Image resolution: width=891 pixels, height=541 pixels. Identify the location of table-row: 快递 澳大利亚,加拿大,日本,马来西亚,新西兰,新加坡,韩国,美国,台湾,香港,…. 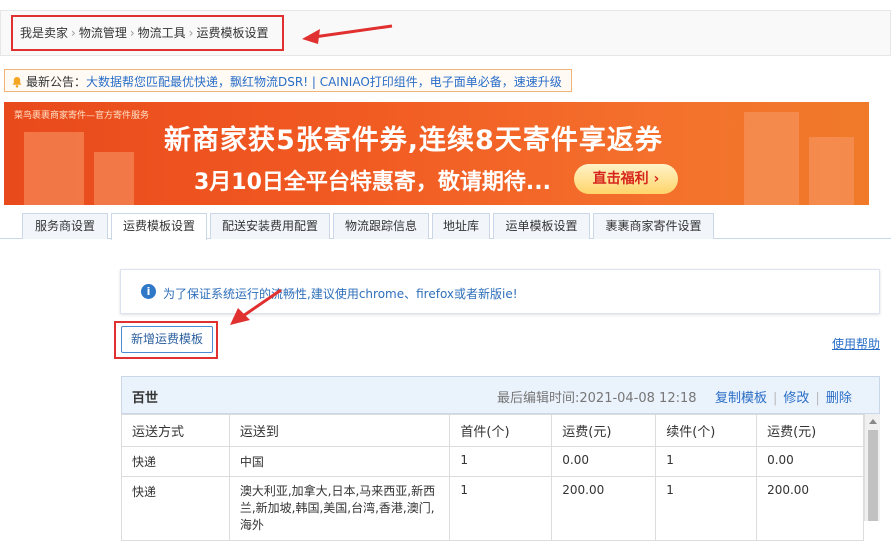
(492, 508).